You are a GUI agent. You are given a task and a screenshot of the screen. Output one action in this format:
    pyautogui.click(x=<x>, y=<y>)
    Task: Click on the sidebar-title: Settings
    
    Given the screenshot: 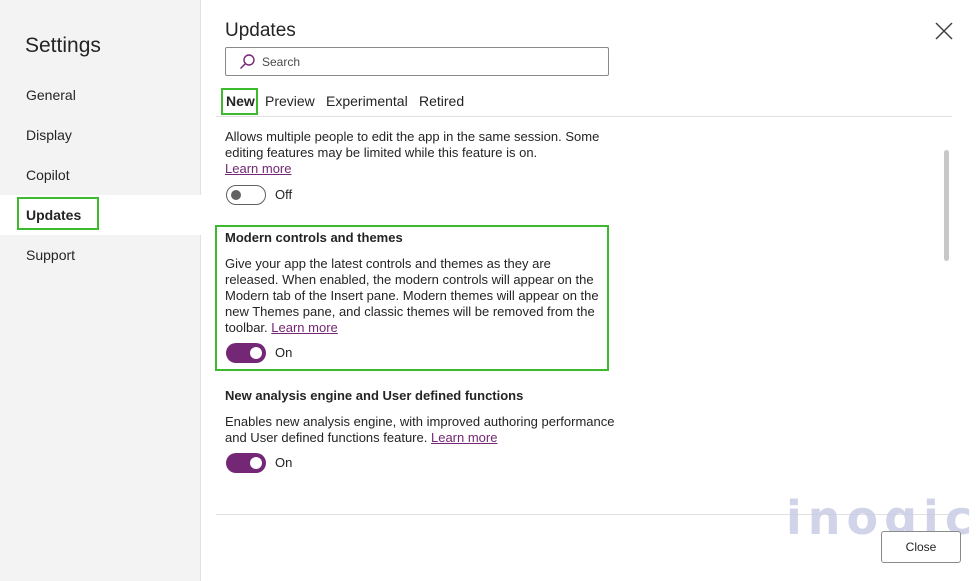 What is the action you would take?
    pyautogui.click(x=63, y=45)
    